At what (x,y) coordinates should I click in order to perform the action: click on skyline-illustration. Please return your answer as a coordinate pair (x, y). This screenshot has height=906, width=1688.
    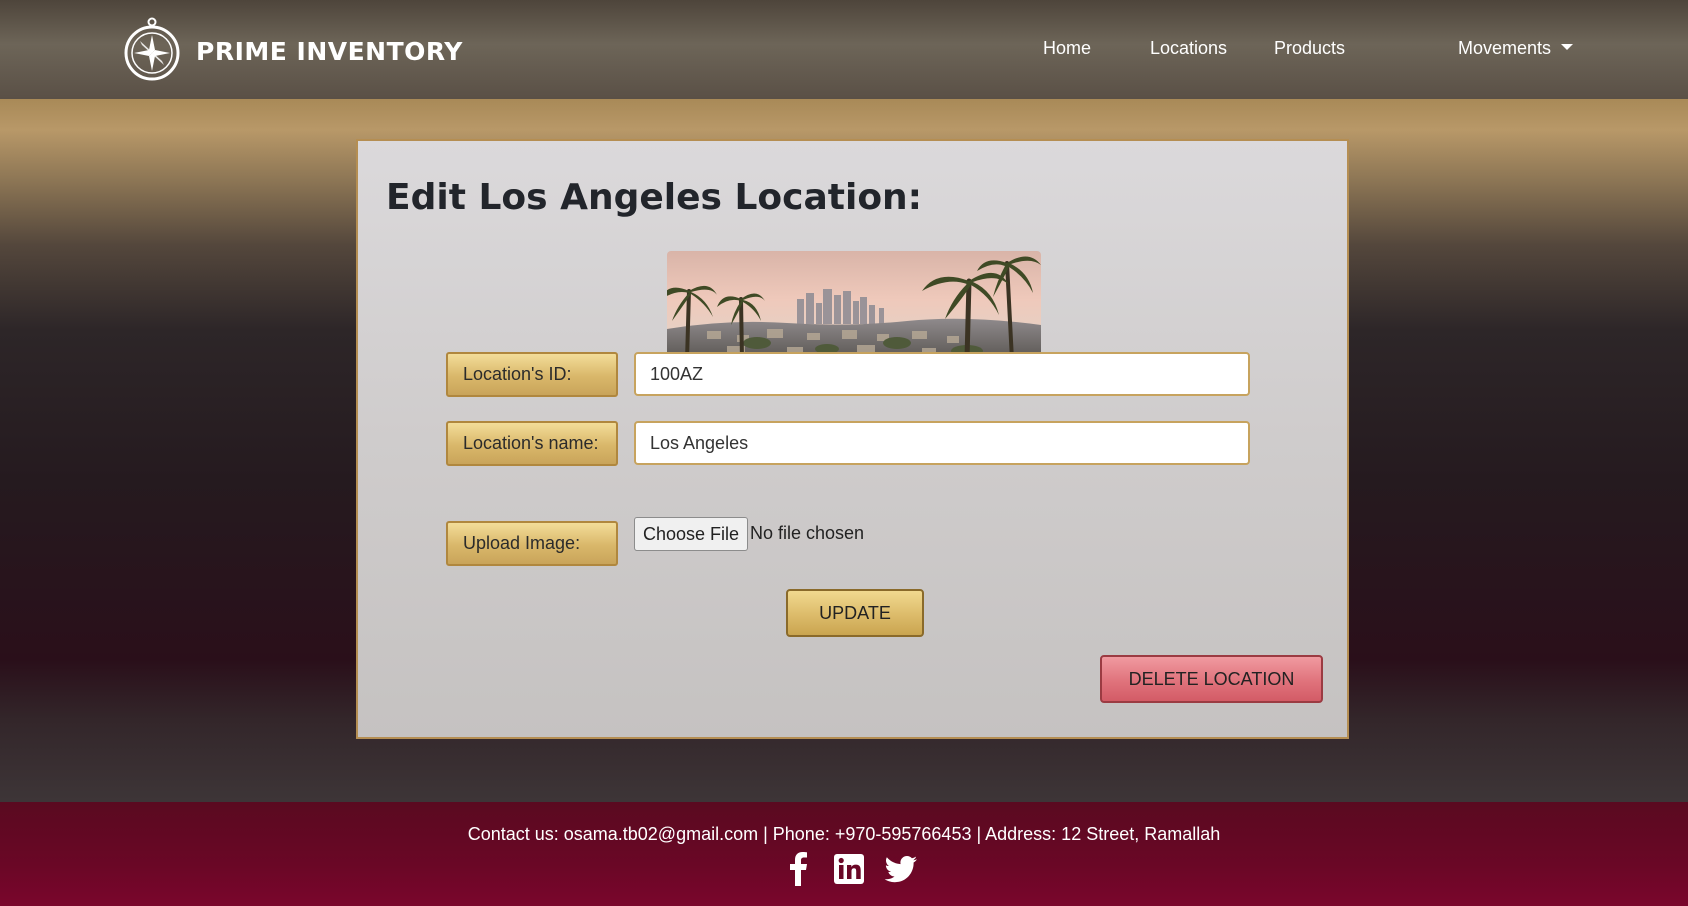
    Looking at the image, I should click on (854, 305).